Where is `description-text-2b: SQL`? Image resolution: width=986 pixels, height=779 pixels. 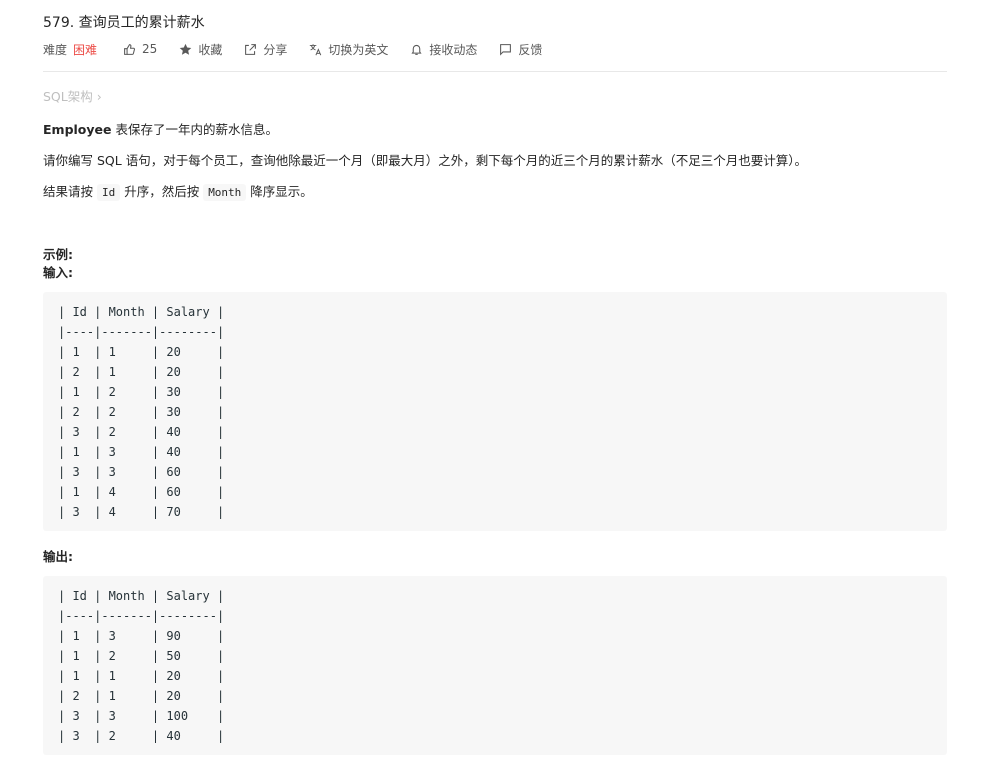 description-text-2b: SQL is located at coordinates (109, 160).